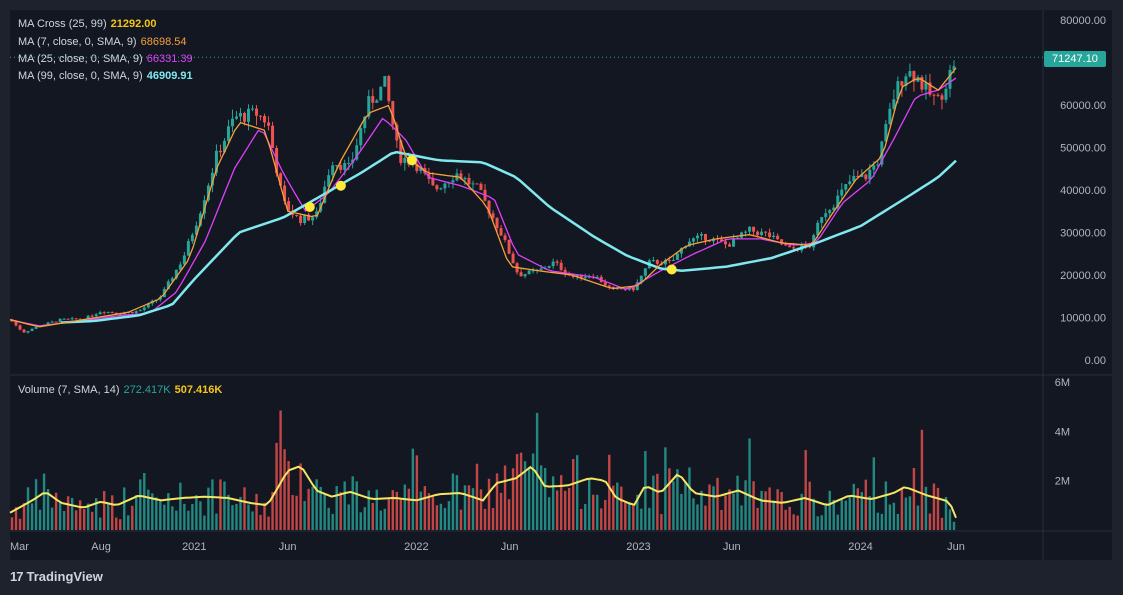 The image size is (1123, 595). Describe the element at coordinates (105, 76) in the screenshot. I see `legend-ma99: MA (99, close, 0, SMA, 9) 46909.91` at that location.